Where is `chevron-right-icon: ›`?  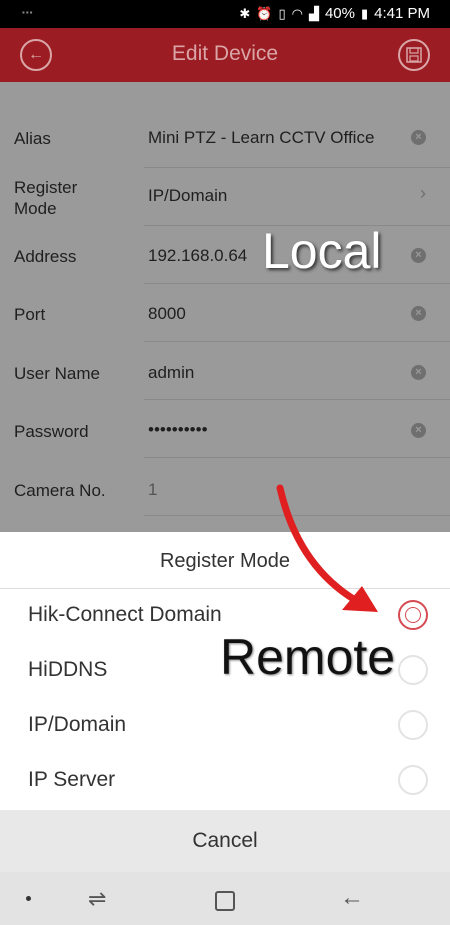 chevron-right-icon: › is located at coordinates (423, 193).